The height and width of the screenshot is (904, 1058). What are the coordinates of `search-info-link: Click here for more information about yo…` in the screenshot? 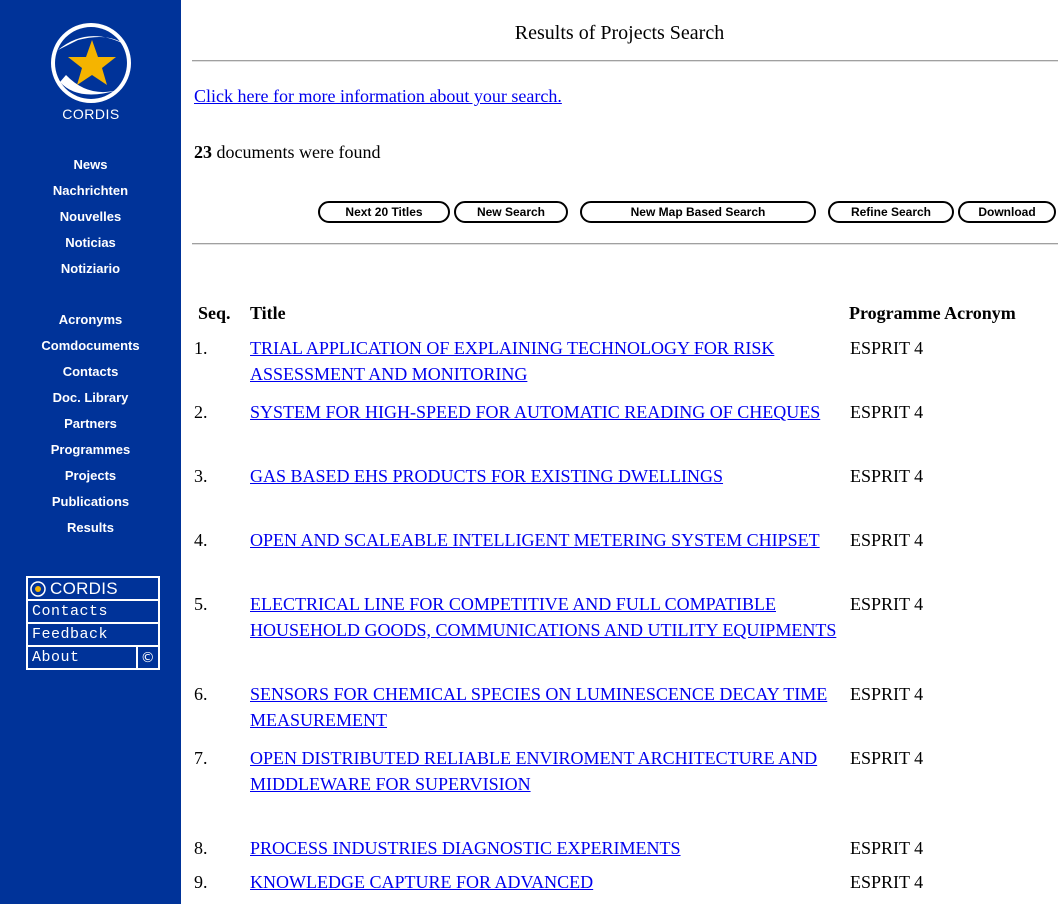 It's located at (378, 96).